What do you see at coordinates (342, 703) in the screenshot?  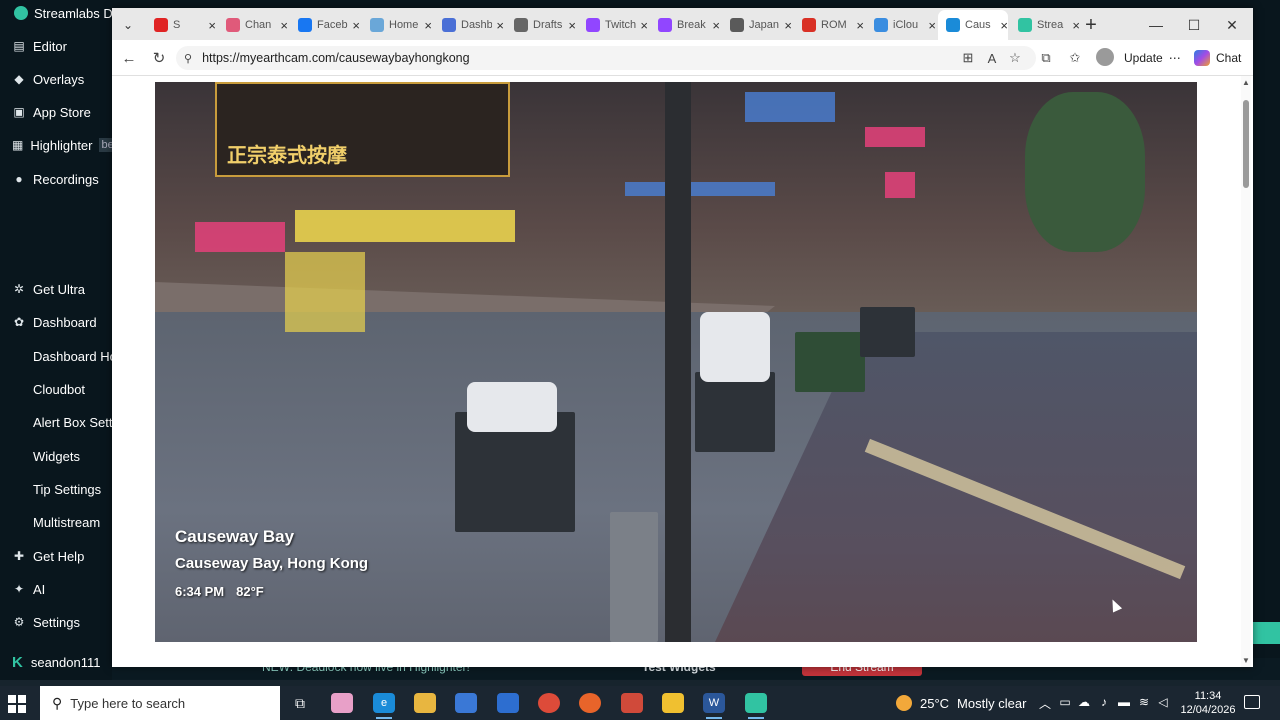 I see `copilot-app-icon` at bounding box center [342, 703].